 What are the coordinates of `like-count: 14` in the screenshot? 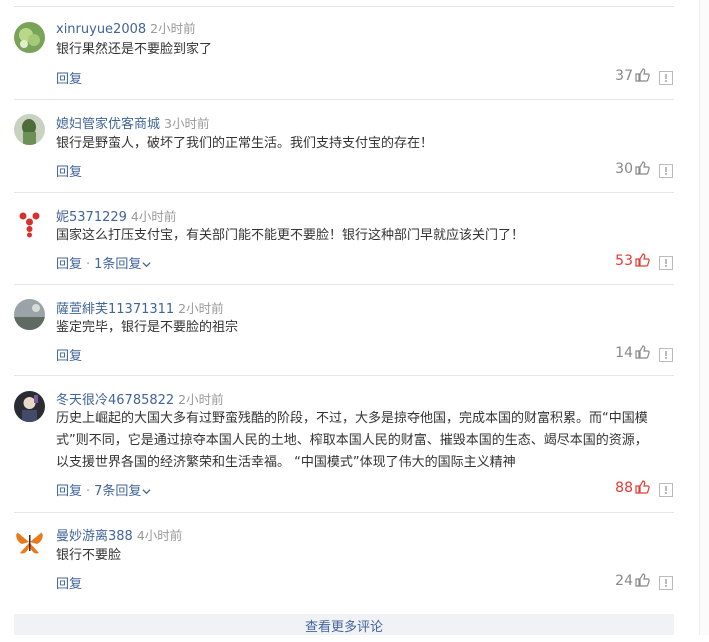 It's located at (624, 353).